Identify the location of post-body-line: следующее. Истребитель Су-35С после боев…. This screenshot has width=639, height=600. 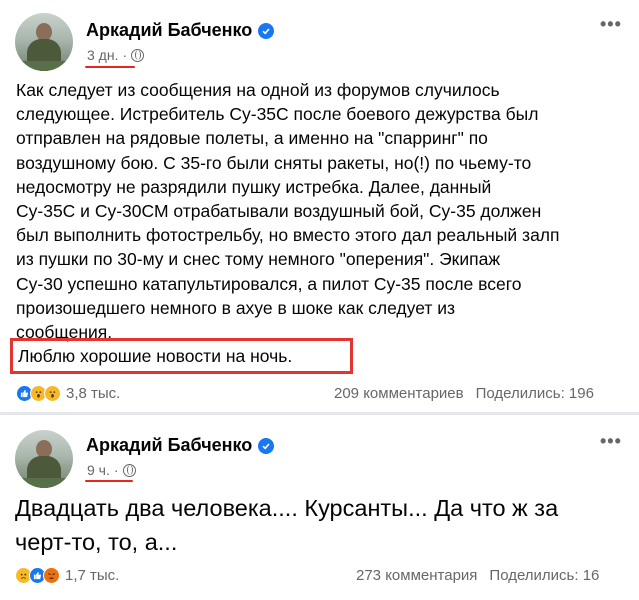
(277, 114).